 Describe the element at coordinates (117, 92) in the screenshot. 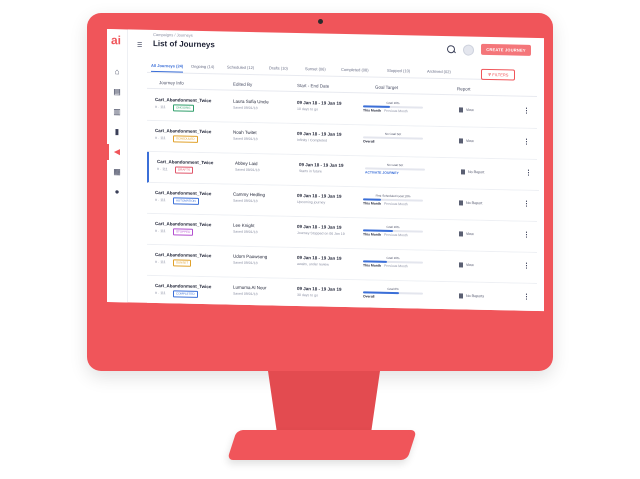

I see `document-icon: ▤` at that location.